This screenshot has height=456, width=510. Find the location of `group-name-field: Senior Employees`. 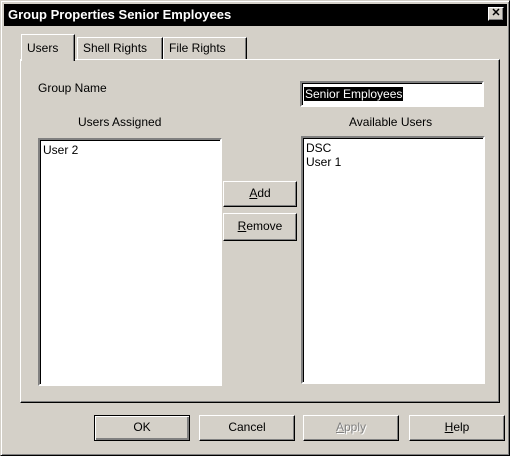

group-name-field: Senior Employees is located at coordinates (392, 94).